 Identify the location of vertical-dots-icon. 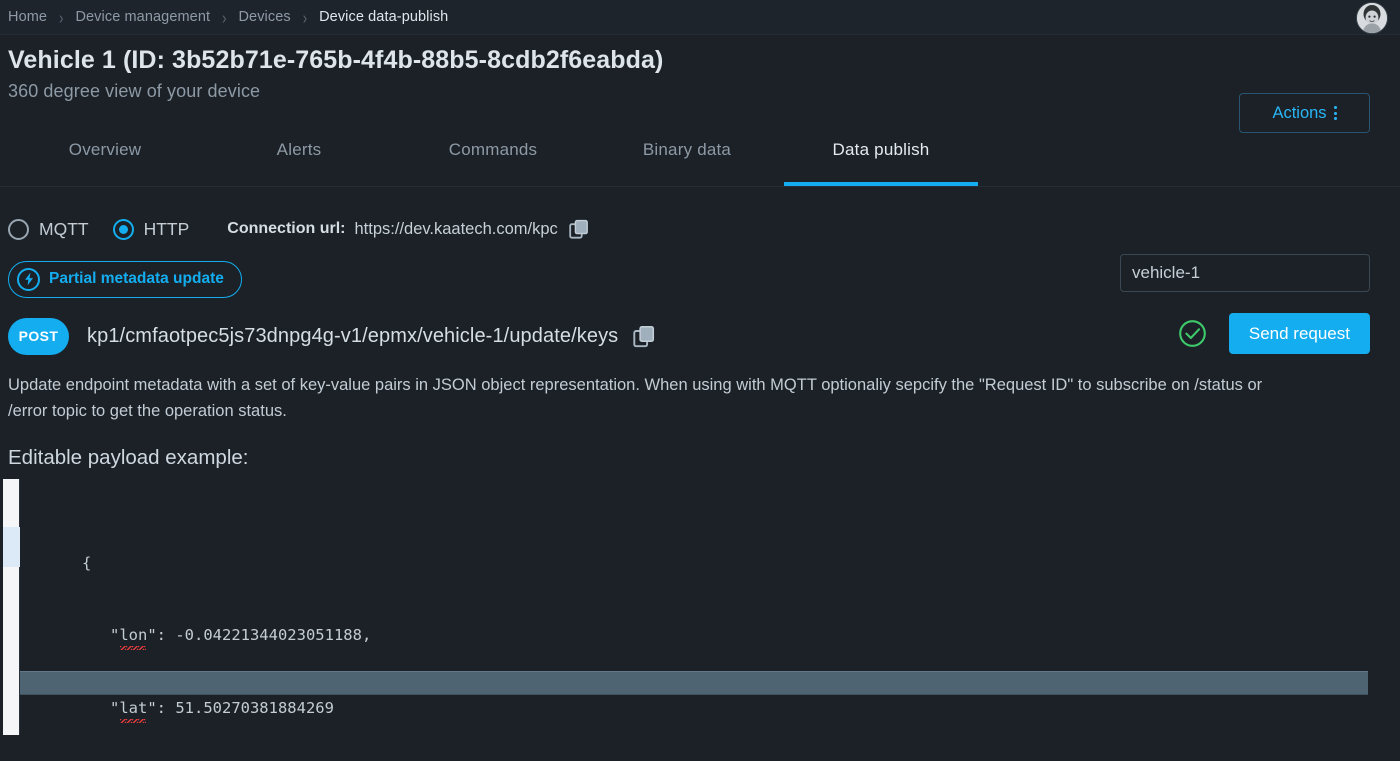
(1335, 113).